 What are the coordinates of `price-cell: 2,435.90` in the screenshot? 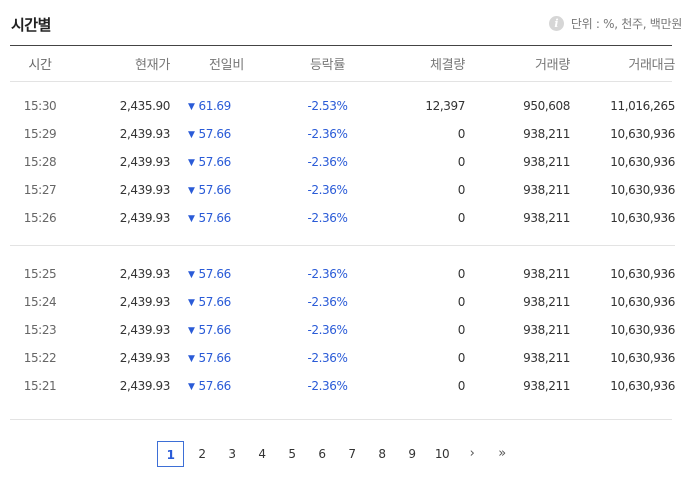 It's located at (145, 106).